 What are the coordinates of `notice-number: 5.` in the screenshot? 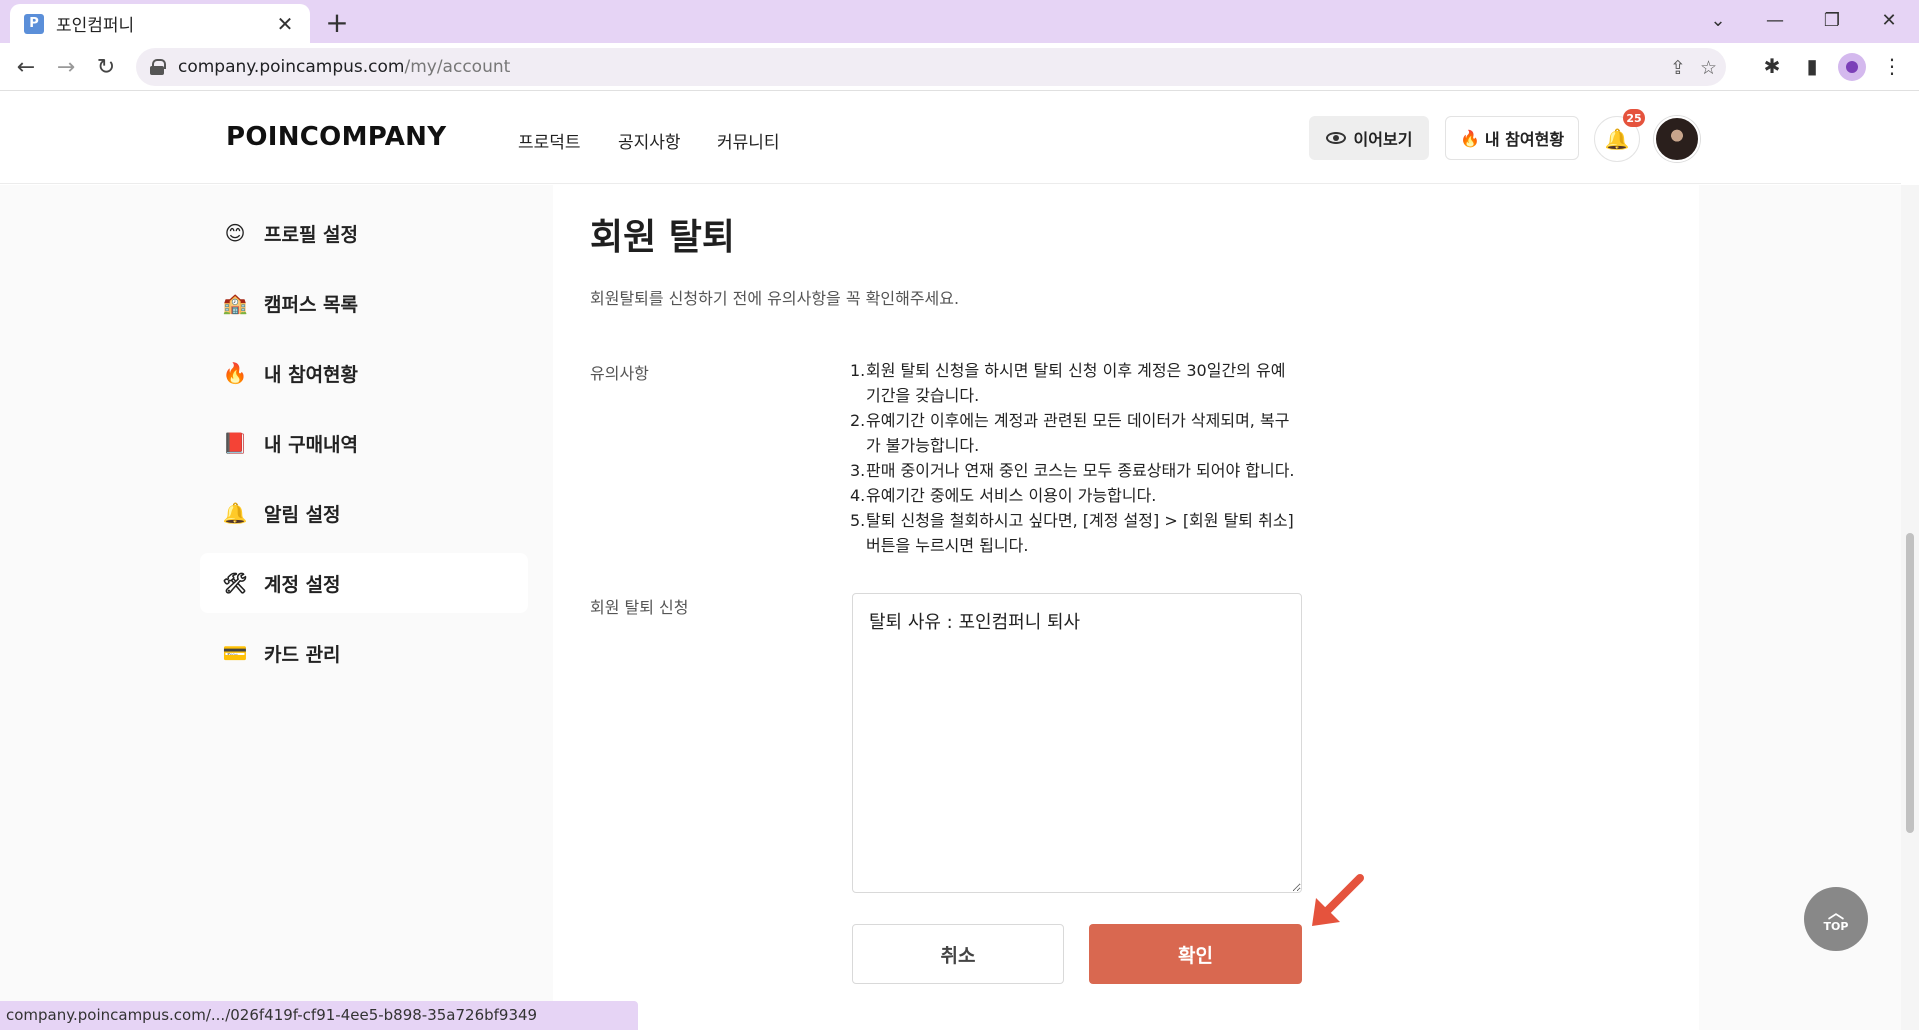 It's located at (858, 520).